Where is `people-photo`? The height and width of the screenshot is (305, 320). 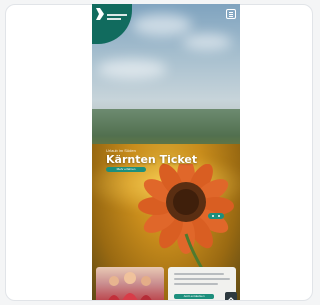
people-photo is located at coordinates (130, 286).